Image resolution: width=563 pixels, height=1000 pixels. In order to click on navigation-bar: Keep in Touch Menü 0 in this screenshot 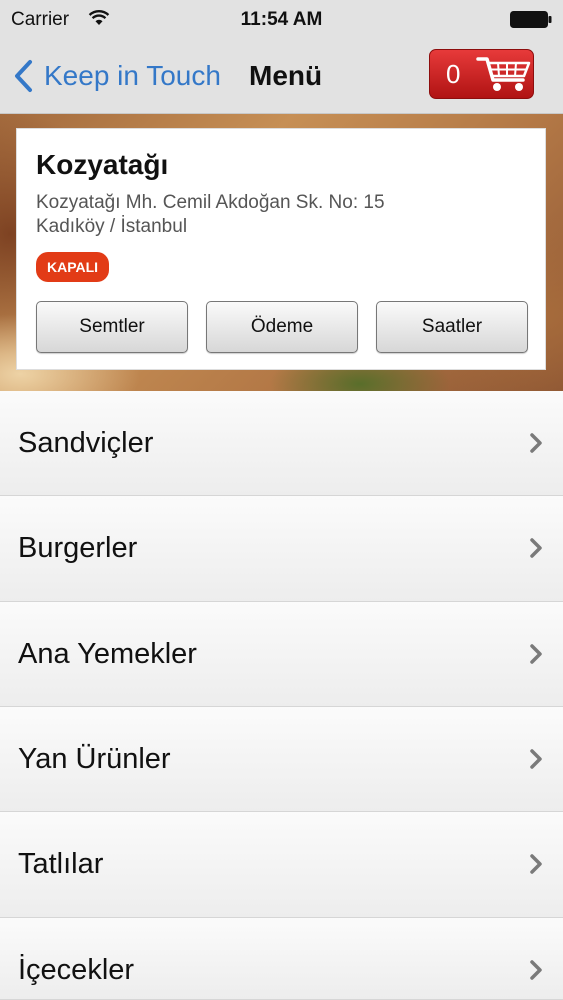, I will do `click(281, 76)`.